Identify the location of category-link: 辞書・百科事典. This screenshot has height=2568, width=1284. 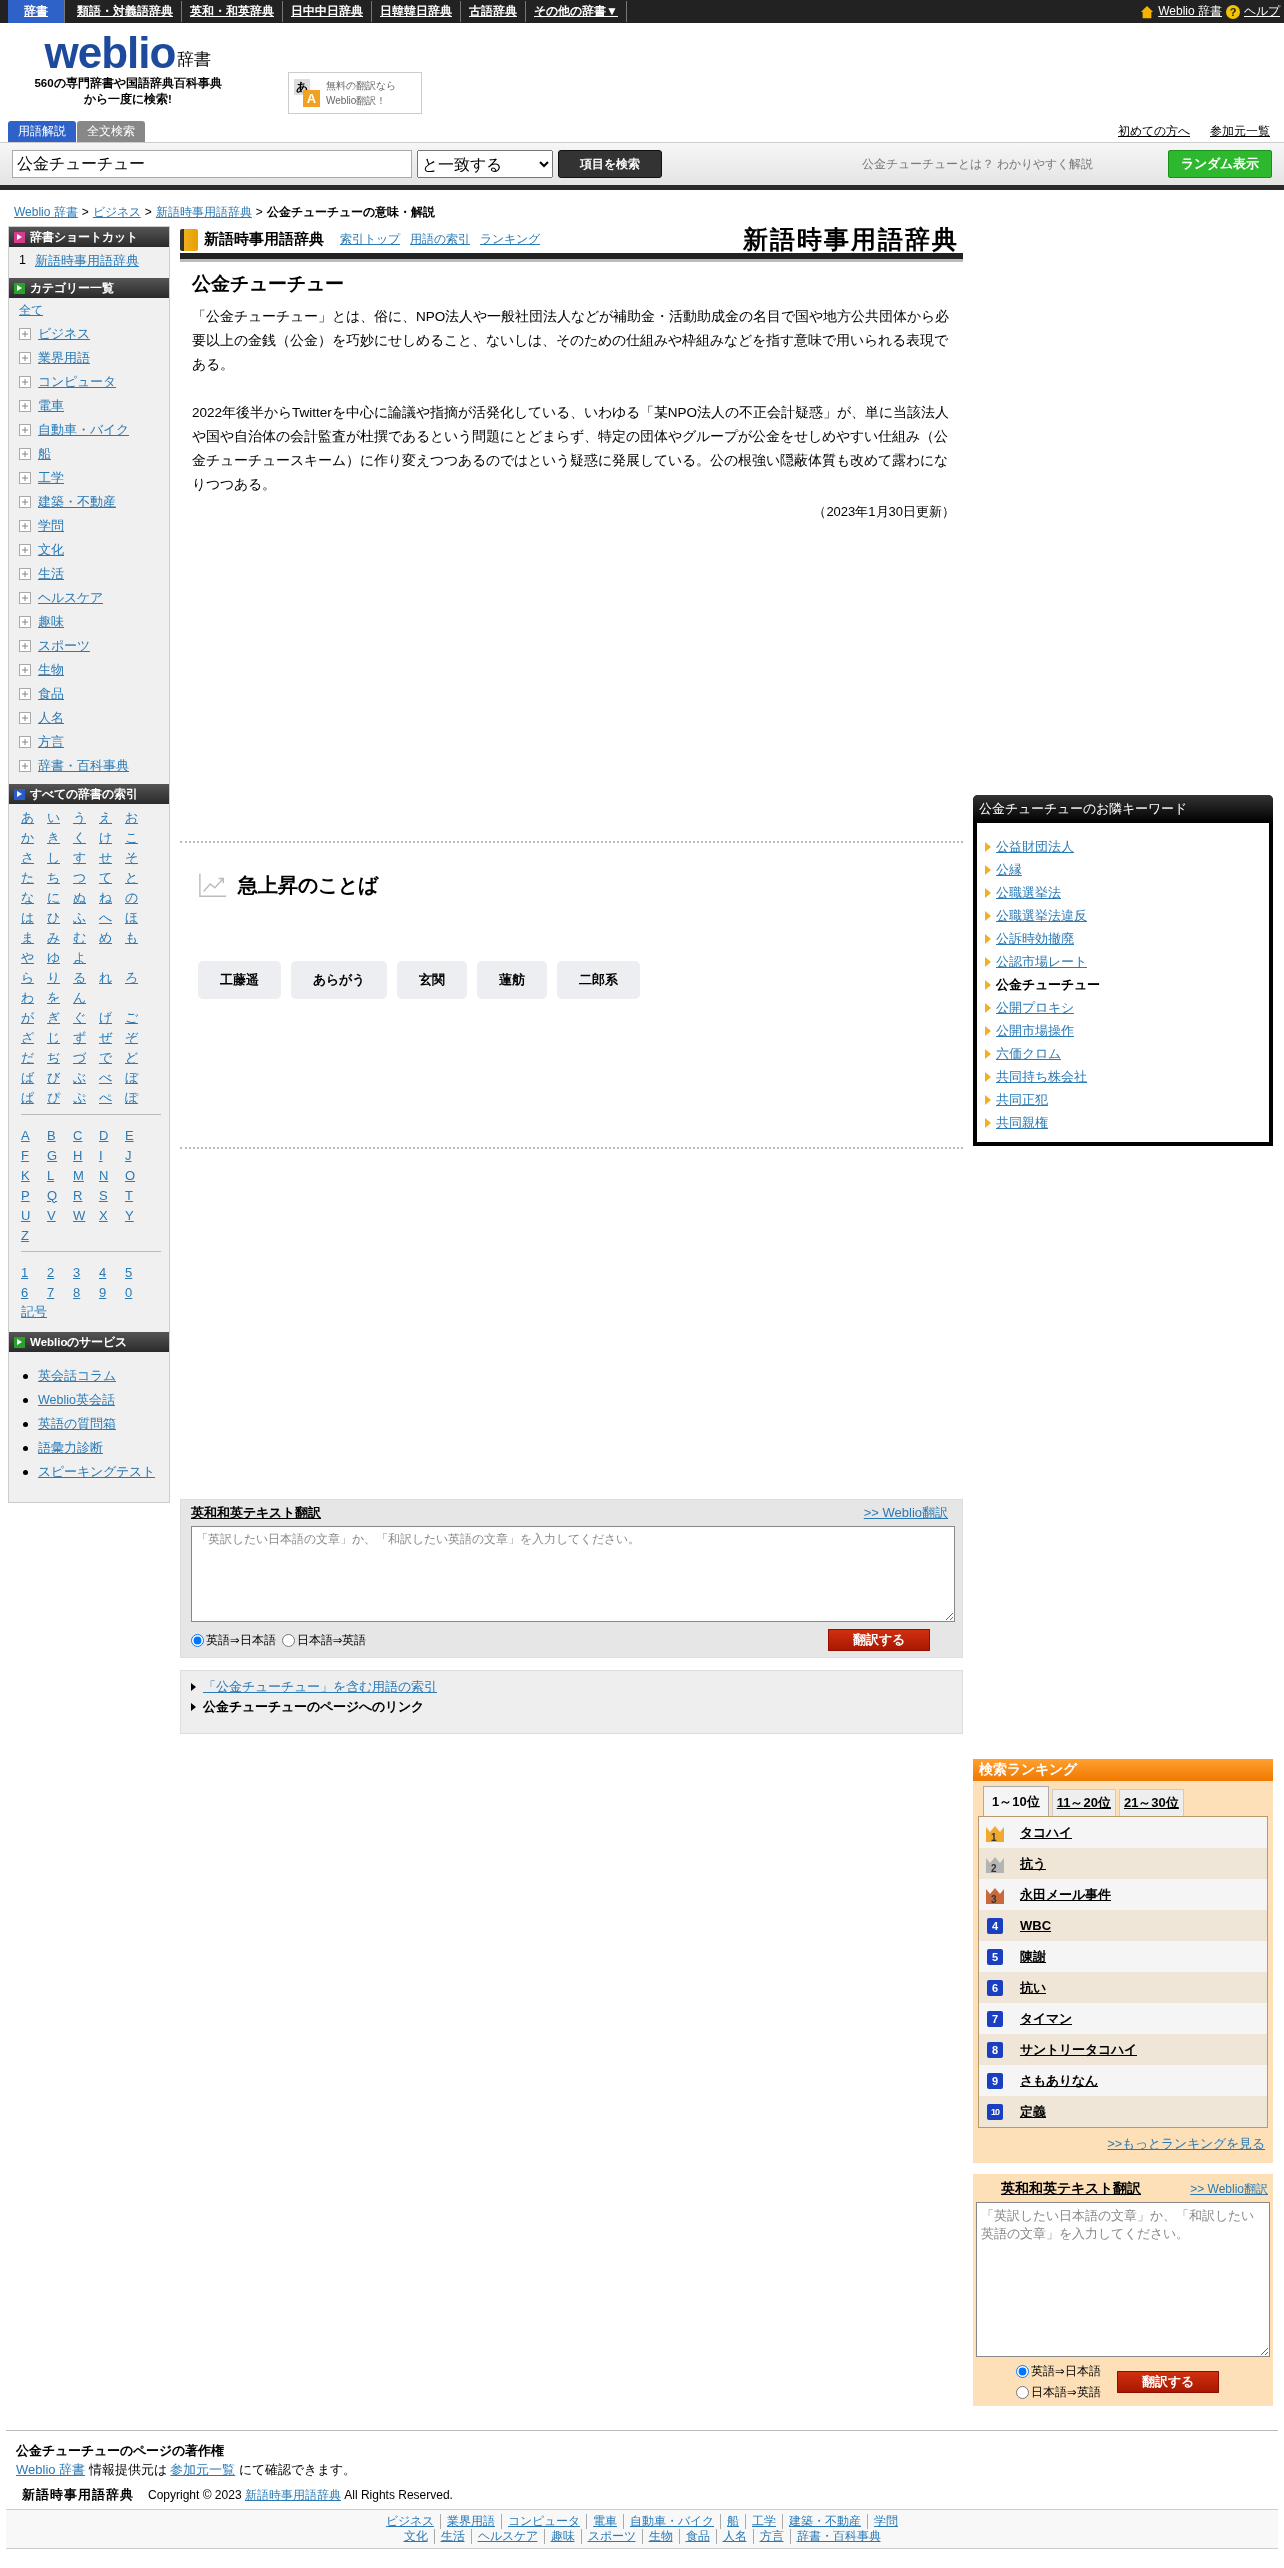
(83, 766).